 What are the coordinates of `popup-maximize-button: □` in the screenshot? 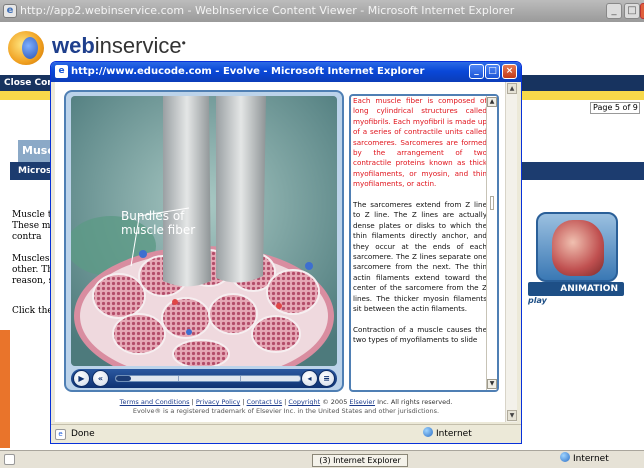 It's located at (492, 71).